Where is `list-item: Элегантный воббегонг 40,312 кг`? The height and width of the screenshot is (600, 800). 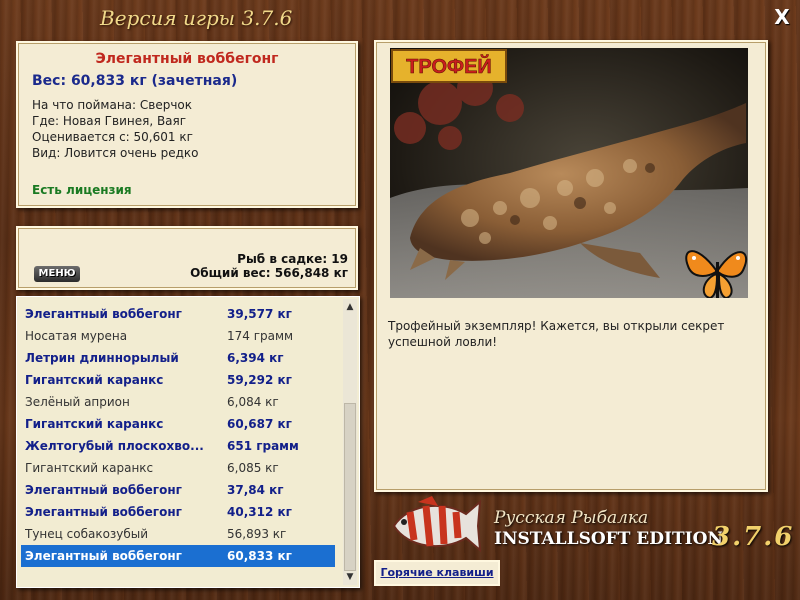 list-item: Элегантный воббегонг 40,312 кг is located at coordinates (178, 512).